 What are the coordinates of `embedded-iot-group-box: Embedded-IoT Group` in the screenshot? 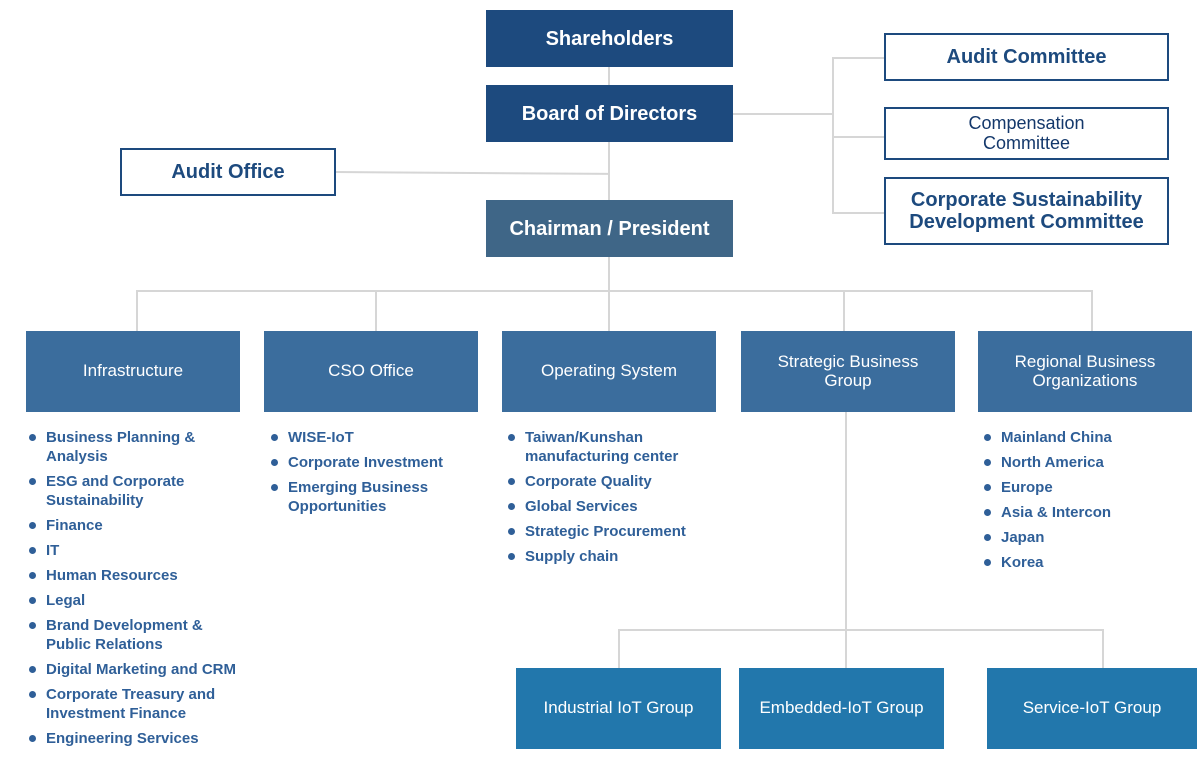 It's located at (841, 708).